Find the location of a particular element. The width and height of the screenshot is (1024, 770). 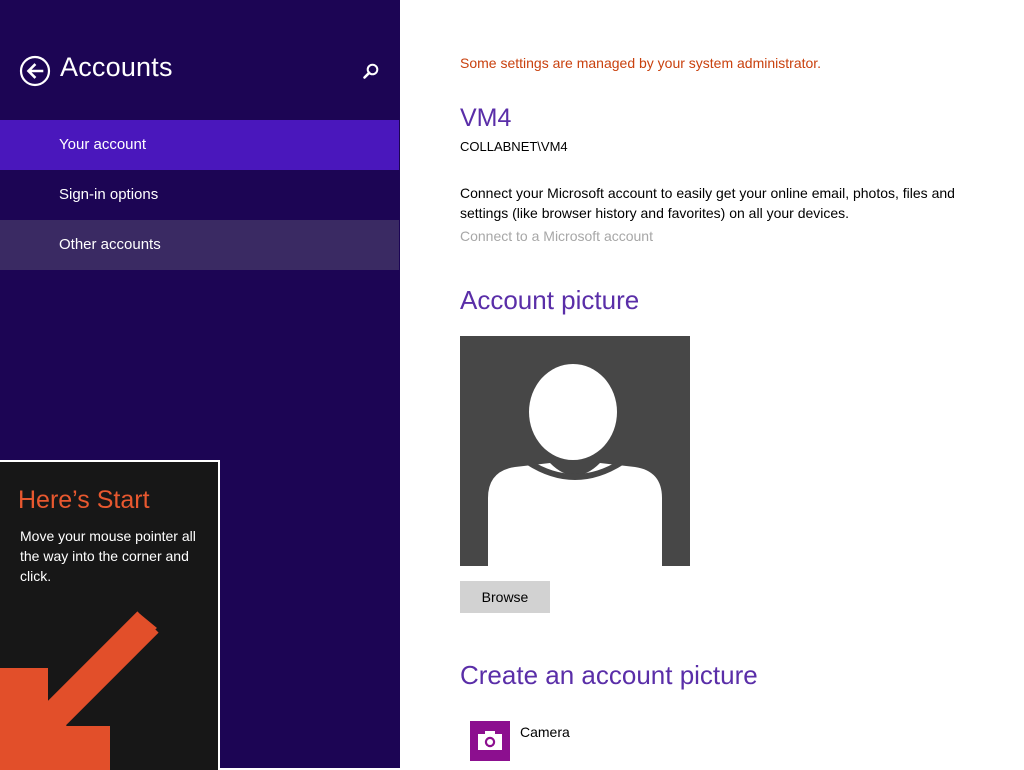

create-account-picture-heading: Create an account picture is located at coordinates (609, 675).